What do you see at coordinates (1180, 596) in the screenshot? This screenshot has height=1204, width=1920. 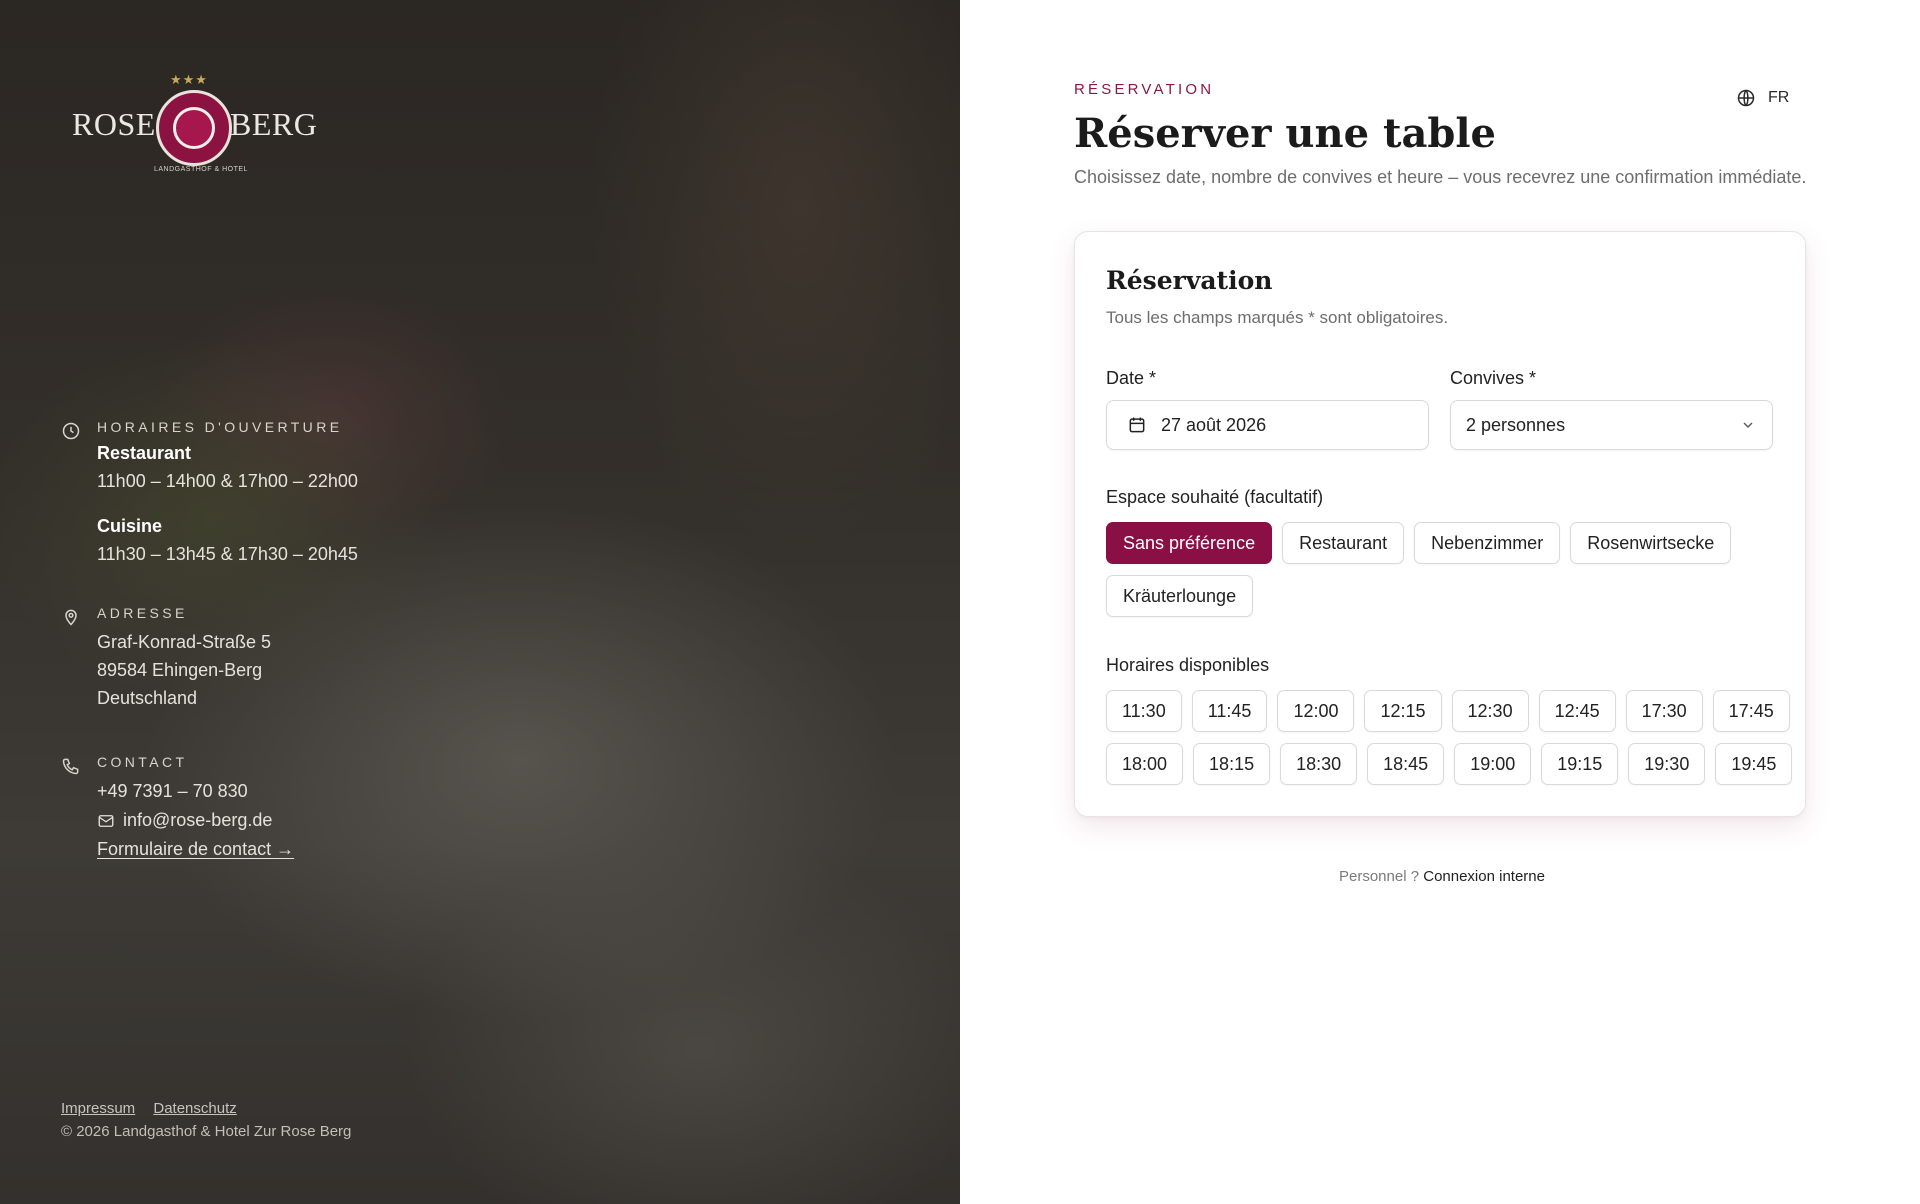 I see `area-option: Kräuterlounge` at bounding box center [1180, 596].